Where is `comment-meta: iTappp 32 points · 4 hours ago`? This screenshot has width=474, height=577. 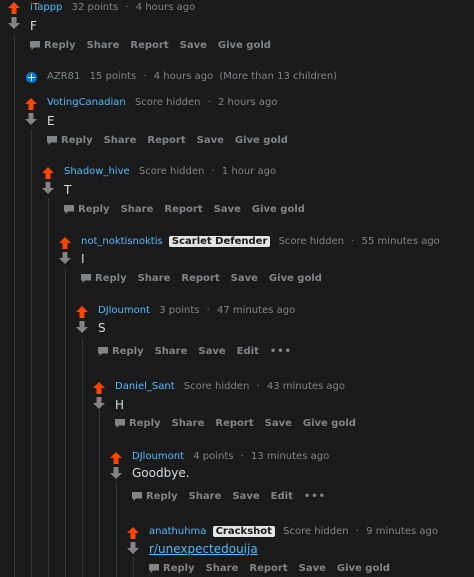
comment-meta: iTappp 32 points · 4 hours ago is located at coordinates (112, 7).